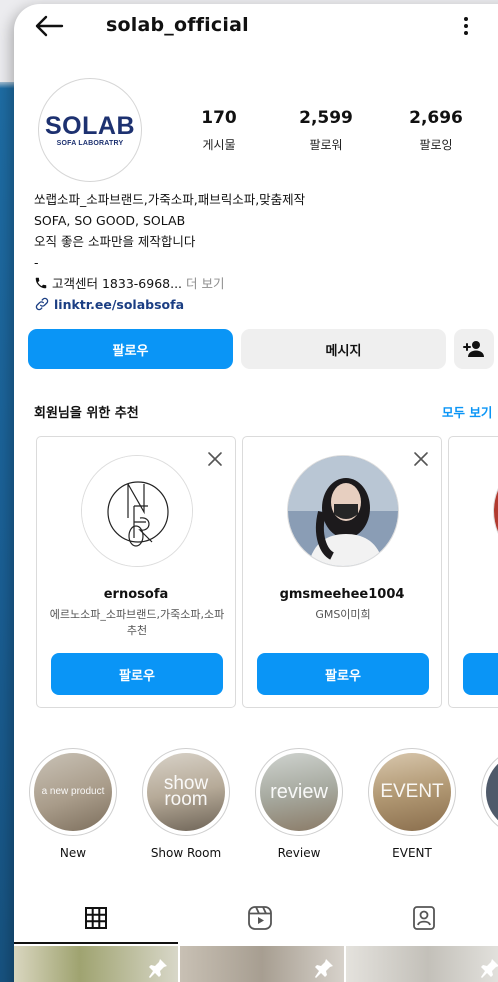 The height and width of the screenshot is (982, 498). What do you see at coordinates (299, 853) in the screenshot?
I see `highlight-label: Review` at bounding box center [299, 853].